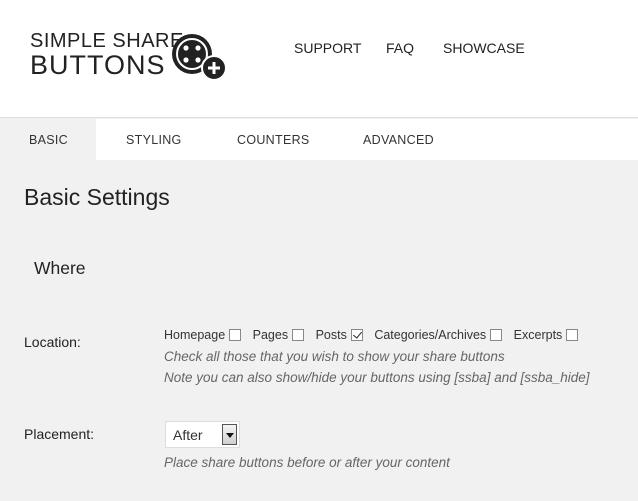 This screenshot has width=638, height=501. I want to click on nav-faq: FAQ, so click(400, 48).